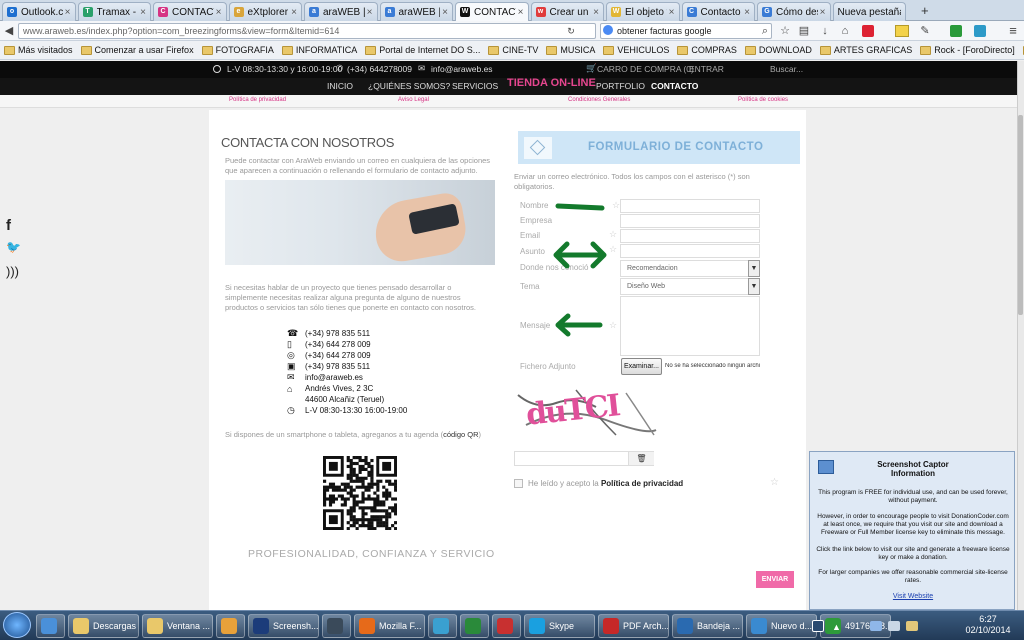 This screenshot has width=1024, height=640. Describe the element at coordinates (1013, 31) in the screenshot. I see `menu-icon: ≡` at that location.